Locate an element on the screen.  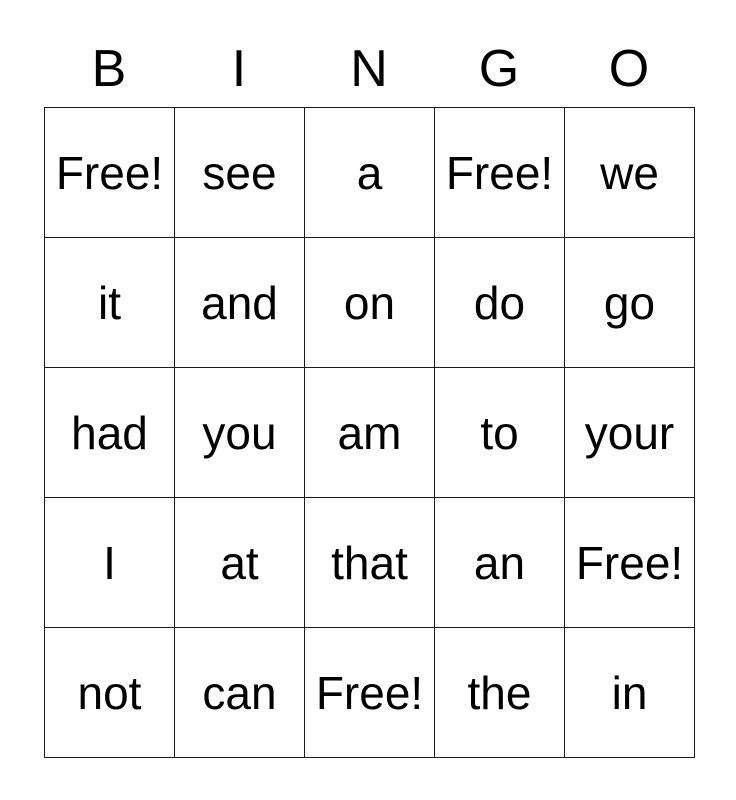
bingo-header-letter-i: I is located at coordinates (239, 69).